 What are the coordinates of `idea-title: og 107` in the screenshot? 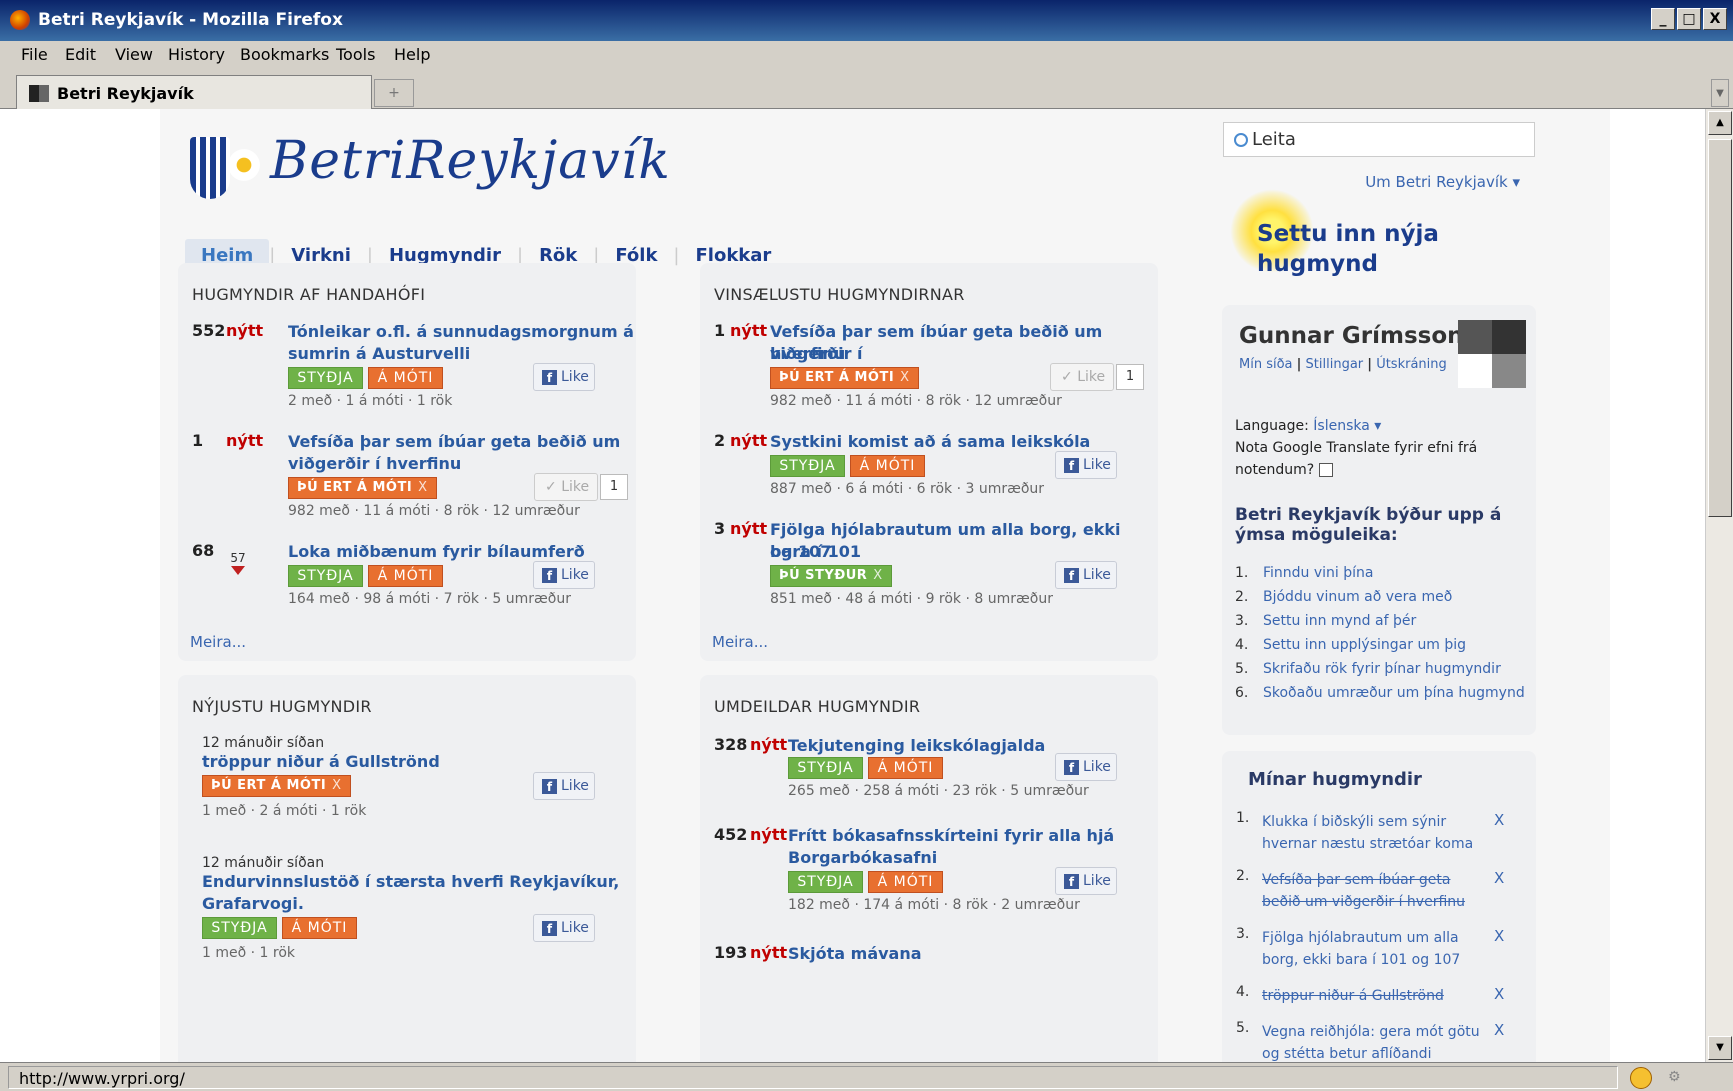 It's located at (800, 552).